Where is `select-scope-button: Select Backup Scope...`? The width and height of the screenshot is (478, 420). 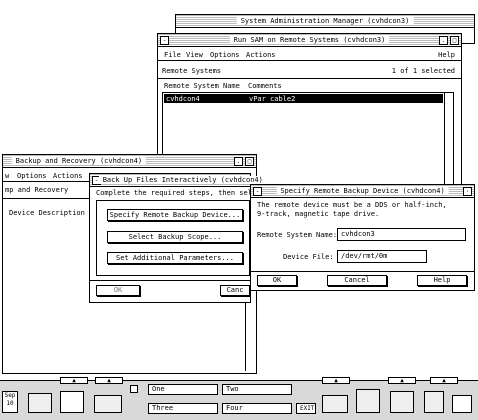
select-scope-button: Select Backup Scope... is located at coordinates (175, 237).